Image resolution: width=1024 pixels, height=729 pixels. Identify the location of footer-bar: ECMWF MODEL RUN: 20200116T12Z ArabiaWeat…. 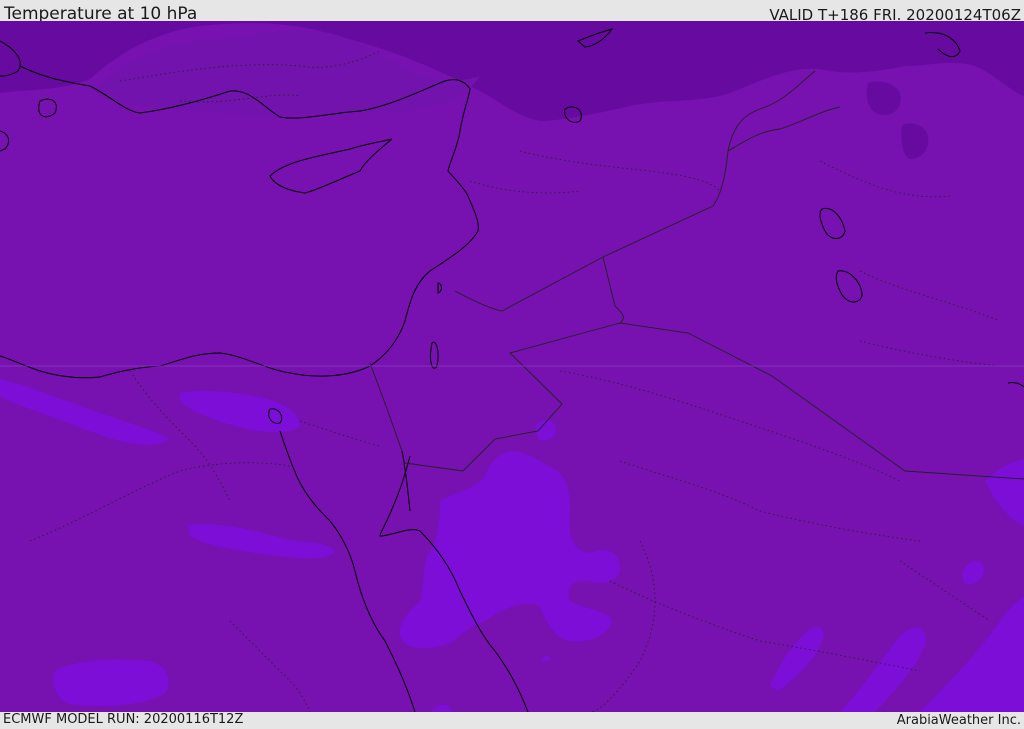
(512, 720).